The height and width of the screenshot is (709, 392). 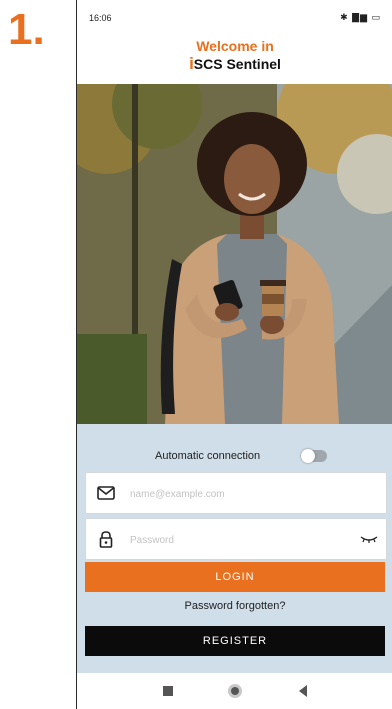 I want to click on brand-logo-text: SCS Sentinel, so click(x=237, y=64).